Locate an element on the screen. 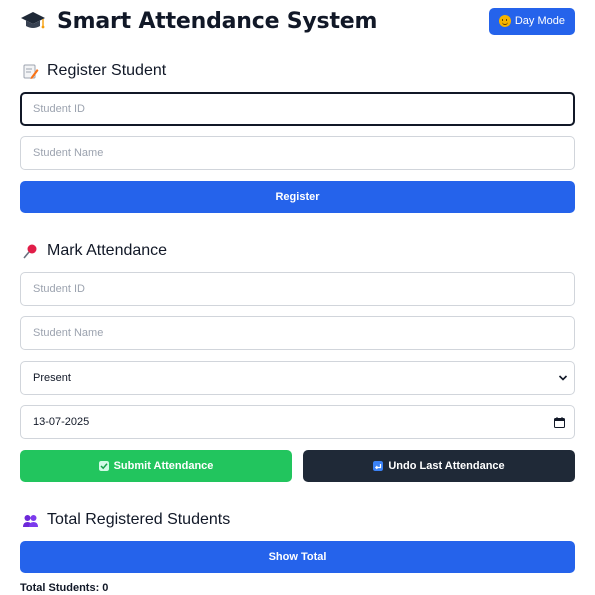 The width and height of the screenshot is (595, 595). pushpin-icon is located at coordinates (30, 251).